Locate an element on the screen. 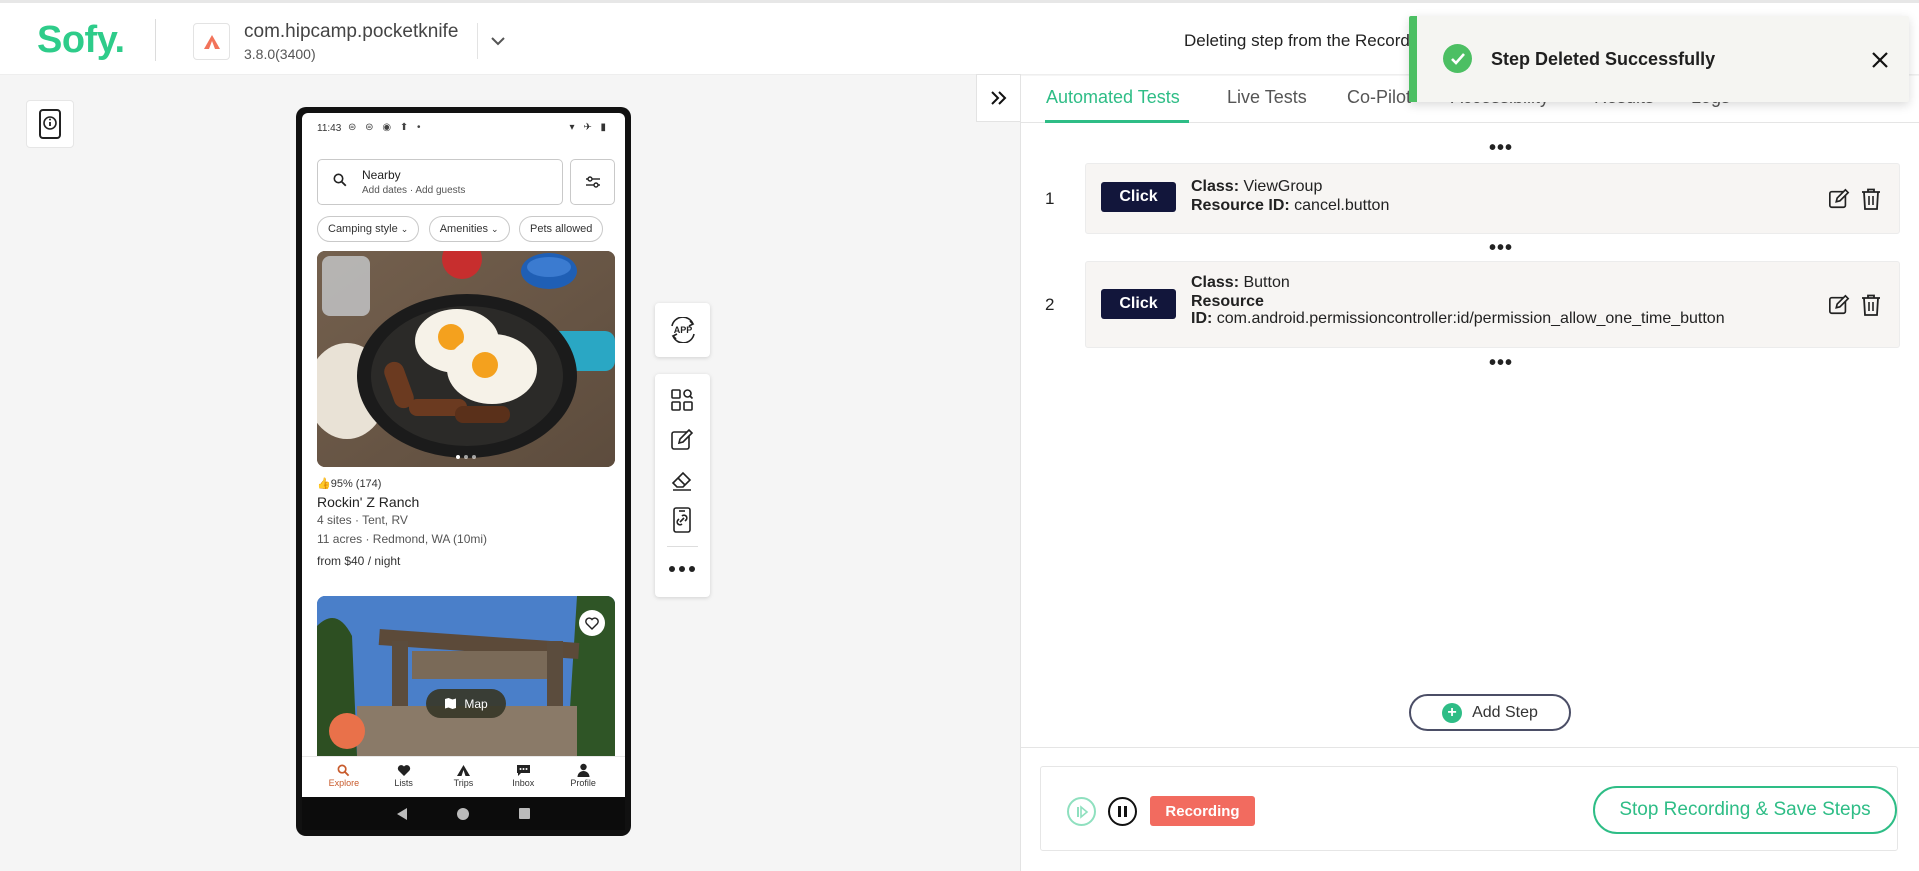 The width and height of the screenshot is (1919, 871). add-step-button: + Add Step is located at coordinates (1490, 712).